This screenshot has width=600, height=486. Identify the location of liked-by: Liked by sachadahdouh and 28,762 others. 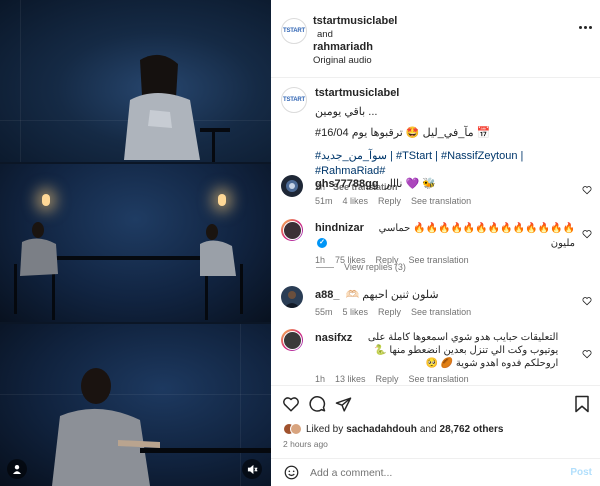
(393, 429).